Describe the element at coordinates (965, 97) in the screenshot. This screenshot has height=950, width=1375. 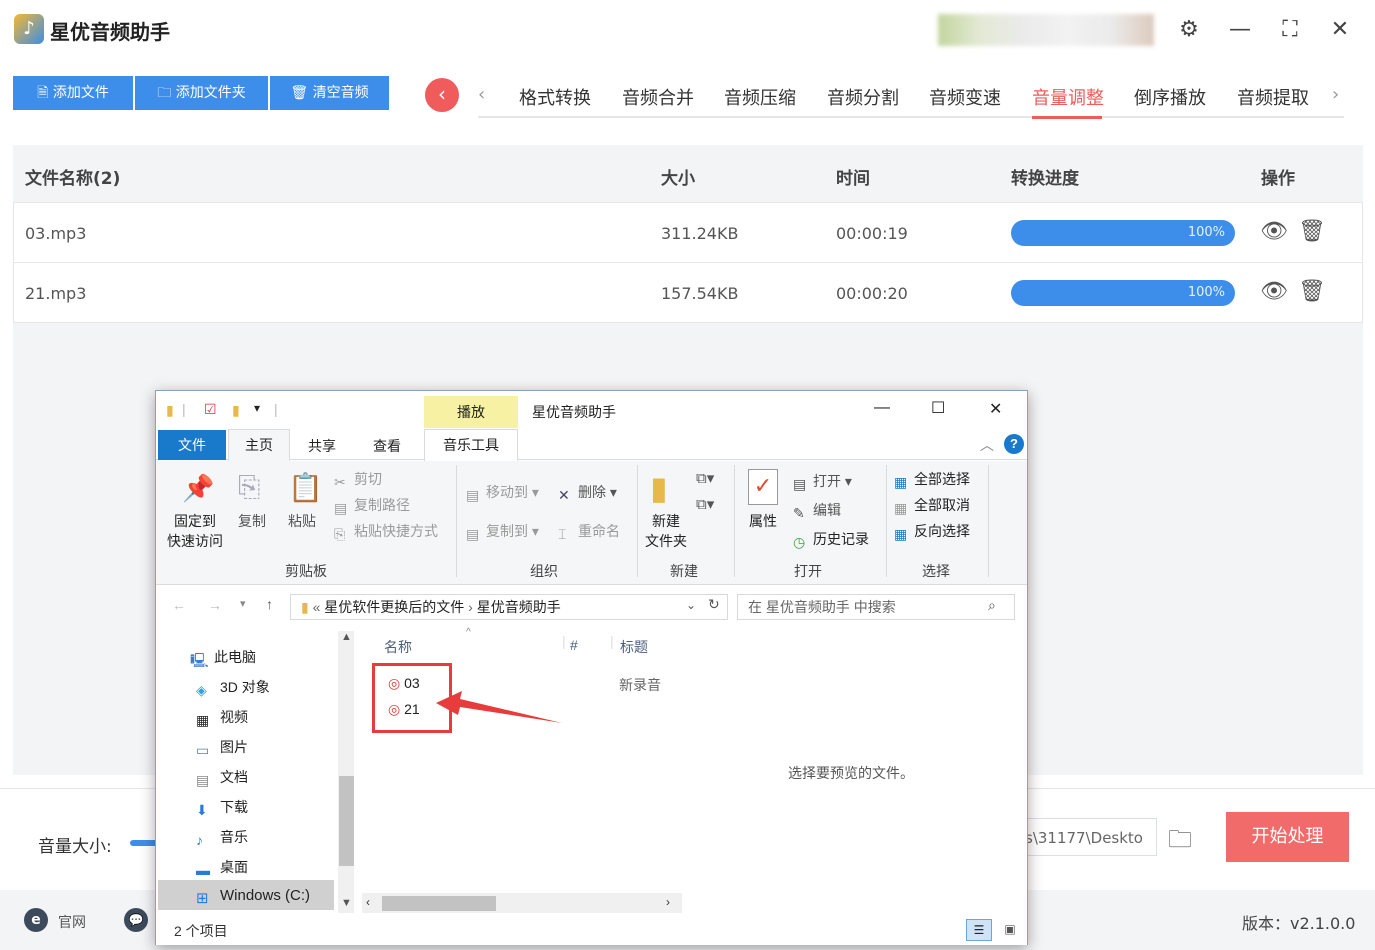
I see `tab-audio-speed: 音频变速` at that location.